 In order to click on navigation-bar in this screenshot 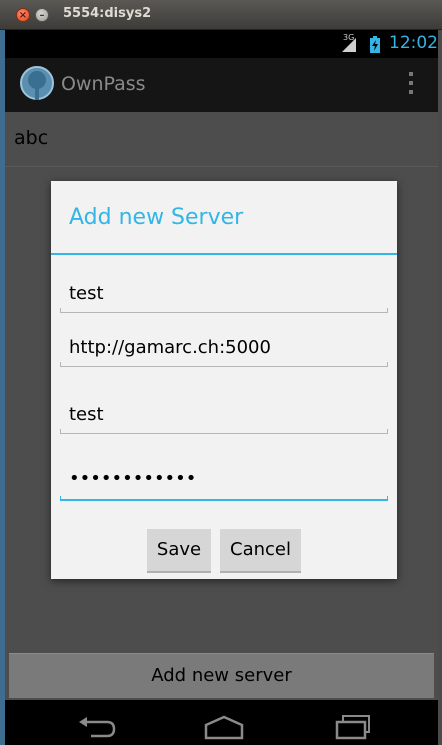, I will do `click(221, 722)`.